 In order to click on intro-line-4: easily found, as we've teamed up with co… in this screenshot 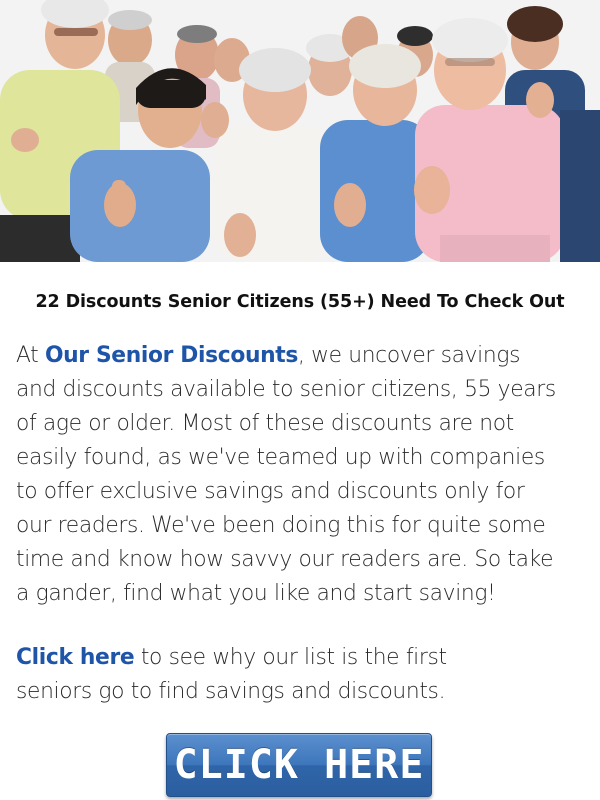, I will do `click(280, 457)`.